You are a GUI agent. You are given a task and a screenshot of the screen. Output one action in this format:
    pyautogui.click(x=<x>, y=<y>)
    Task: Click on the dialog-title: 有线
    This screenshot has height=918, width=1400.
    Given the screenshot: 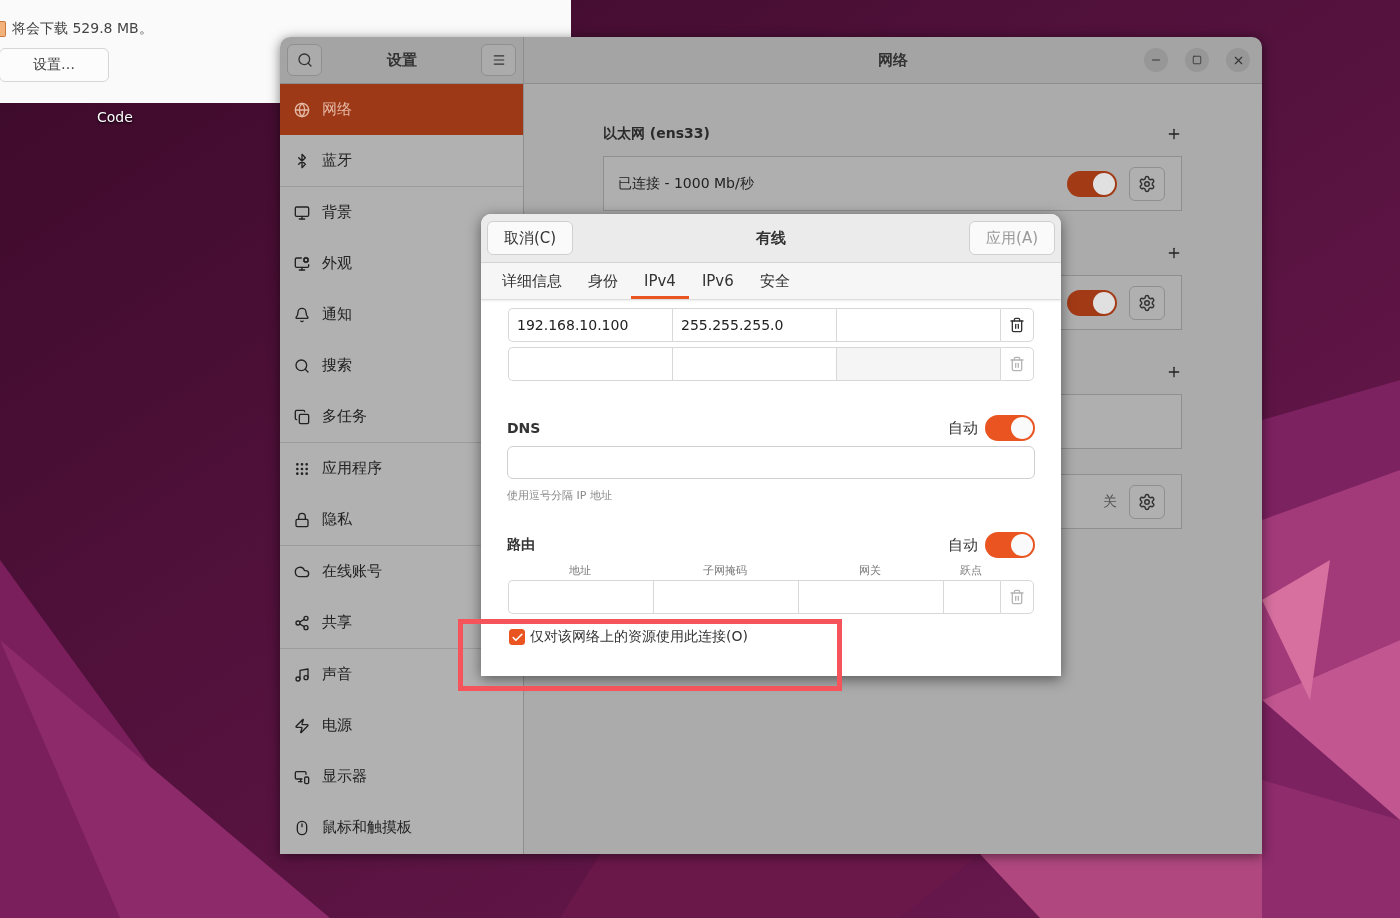 What is the action you would take?
    pyautogui.click(x=771, y=238)
    